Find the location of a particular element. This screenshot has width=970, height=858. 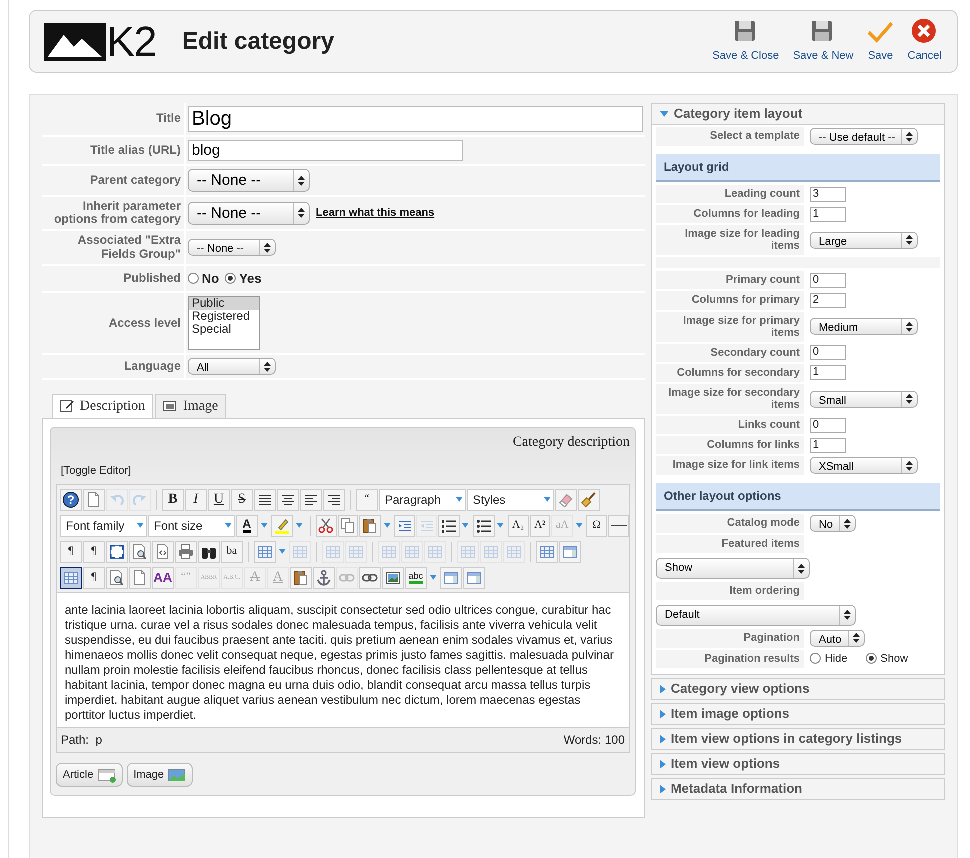

tab: Description is located at coordinates (103, 406).